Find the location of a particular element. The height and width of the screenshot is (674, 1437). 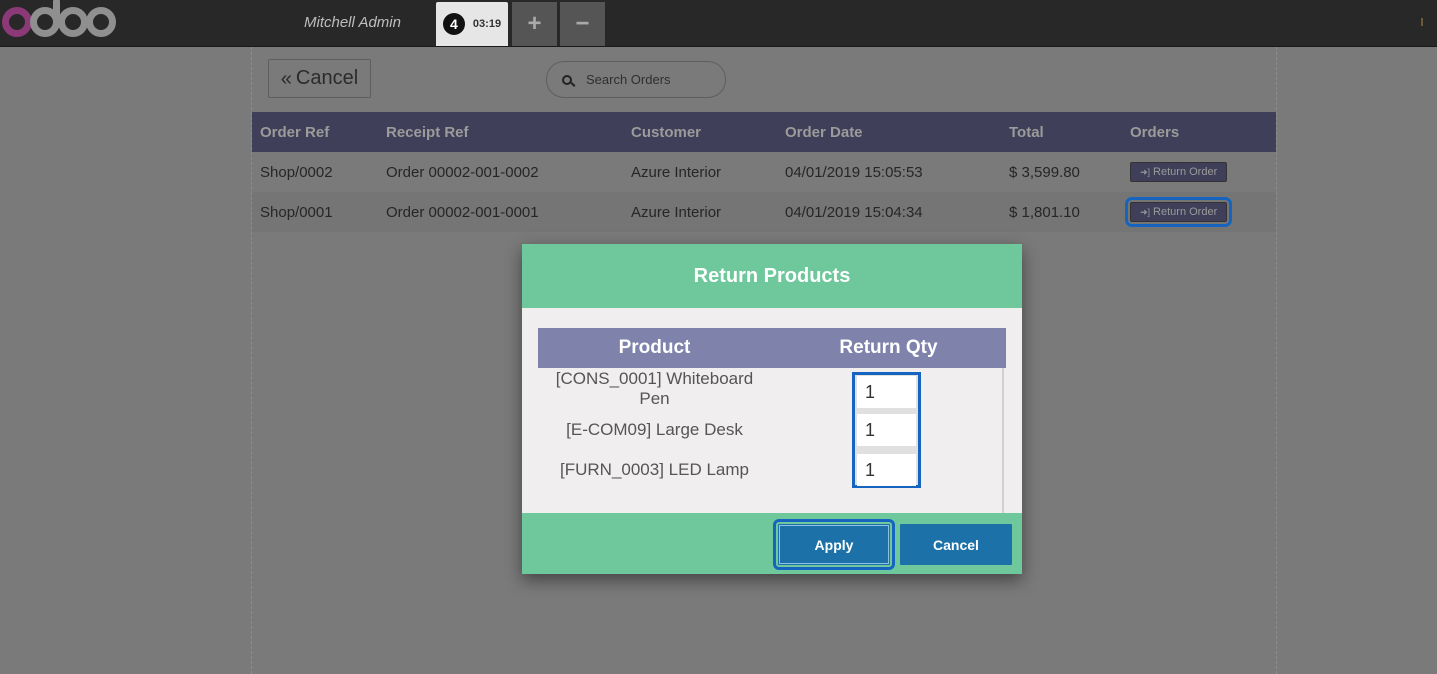

double-chevron-left-icon: « is located at coordinates (286, 78).